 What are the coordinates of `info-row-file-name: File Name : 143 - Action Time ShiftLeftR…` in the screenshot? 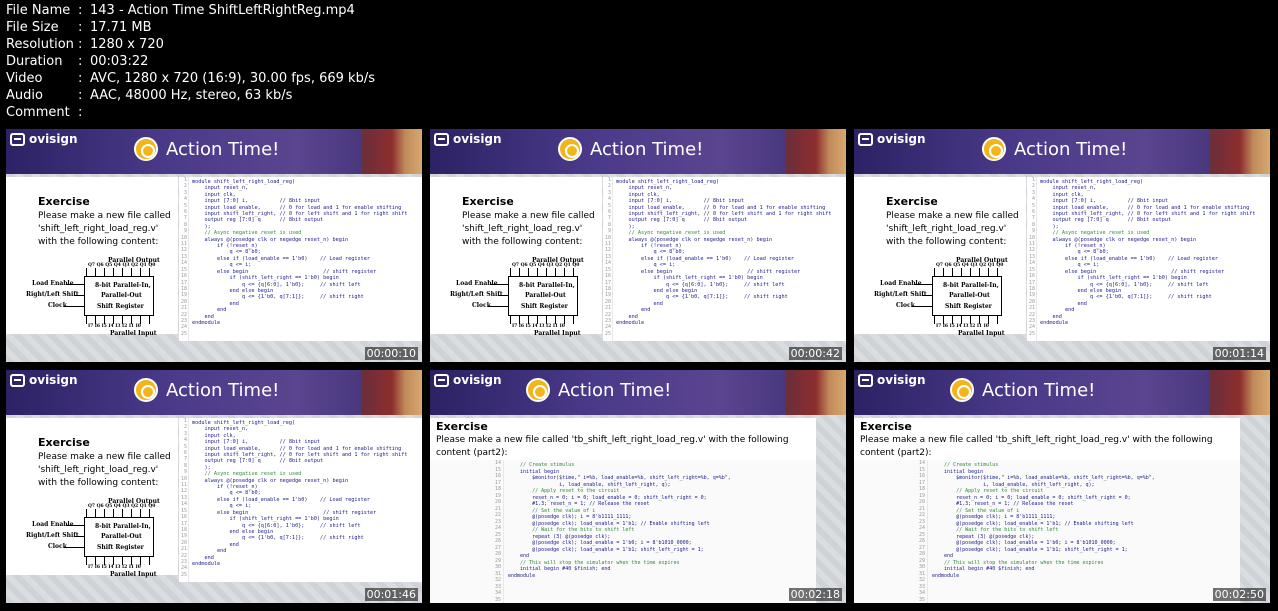 It's located at (190, 10).